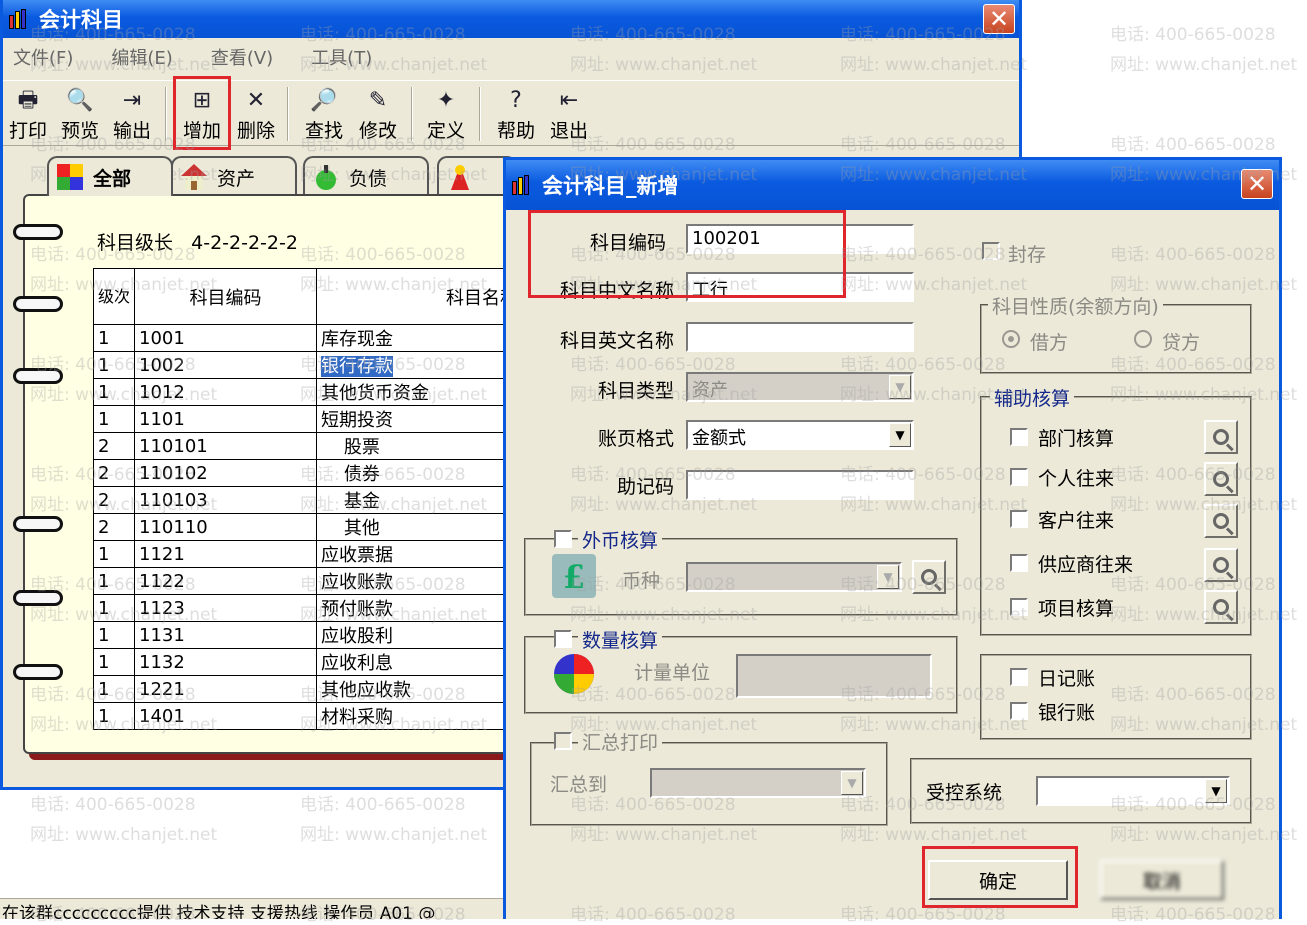 This screenshot has width=1307, height=925. Describe the element at coordinates (1257, 184) in the screenshot. I see `dialog-close-button: ✕` at that location.